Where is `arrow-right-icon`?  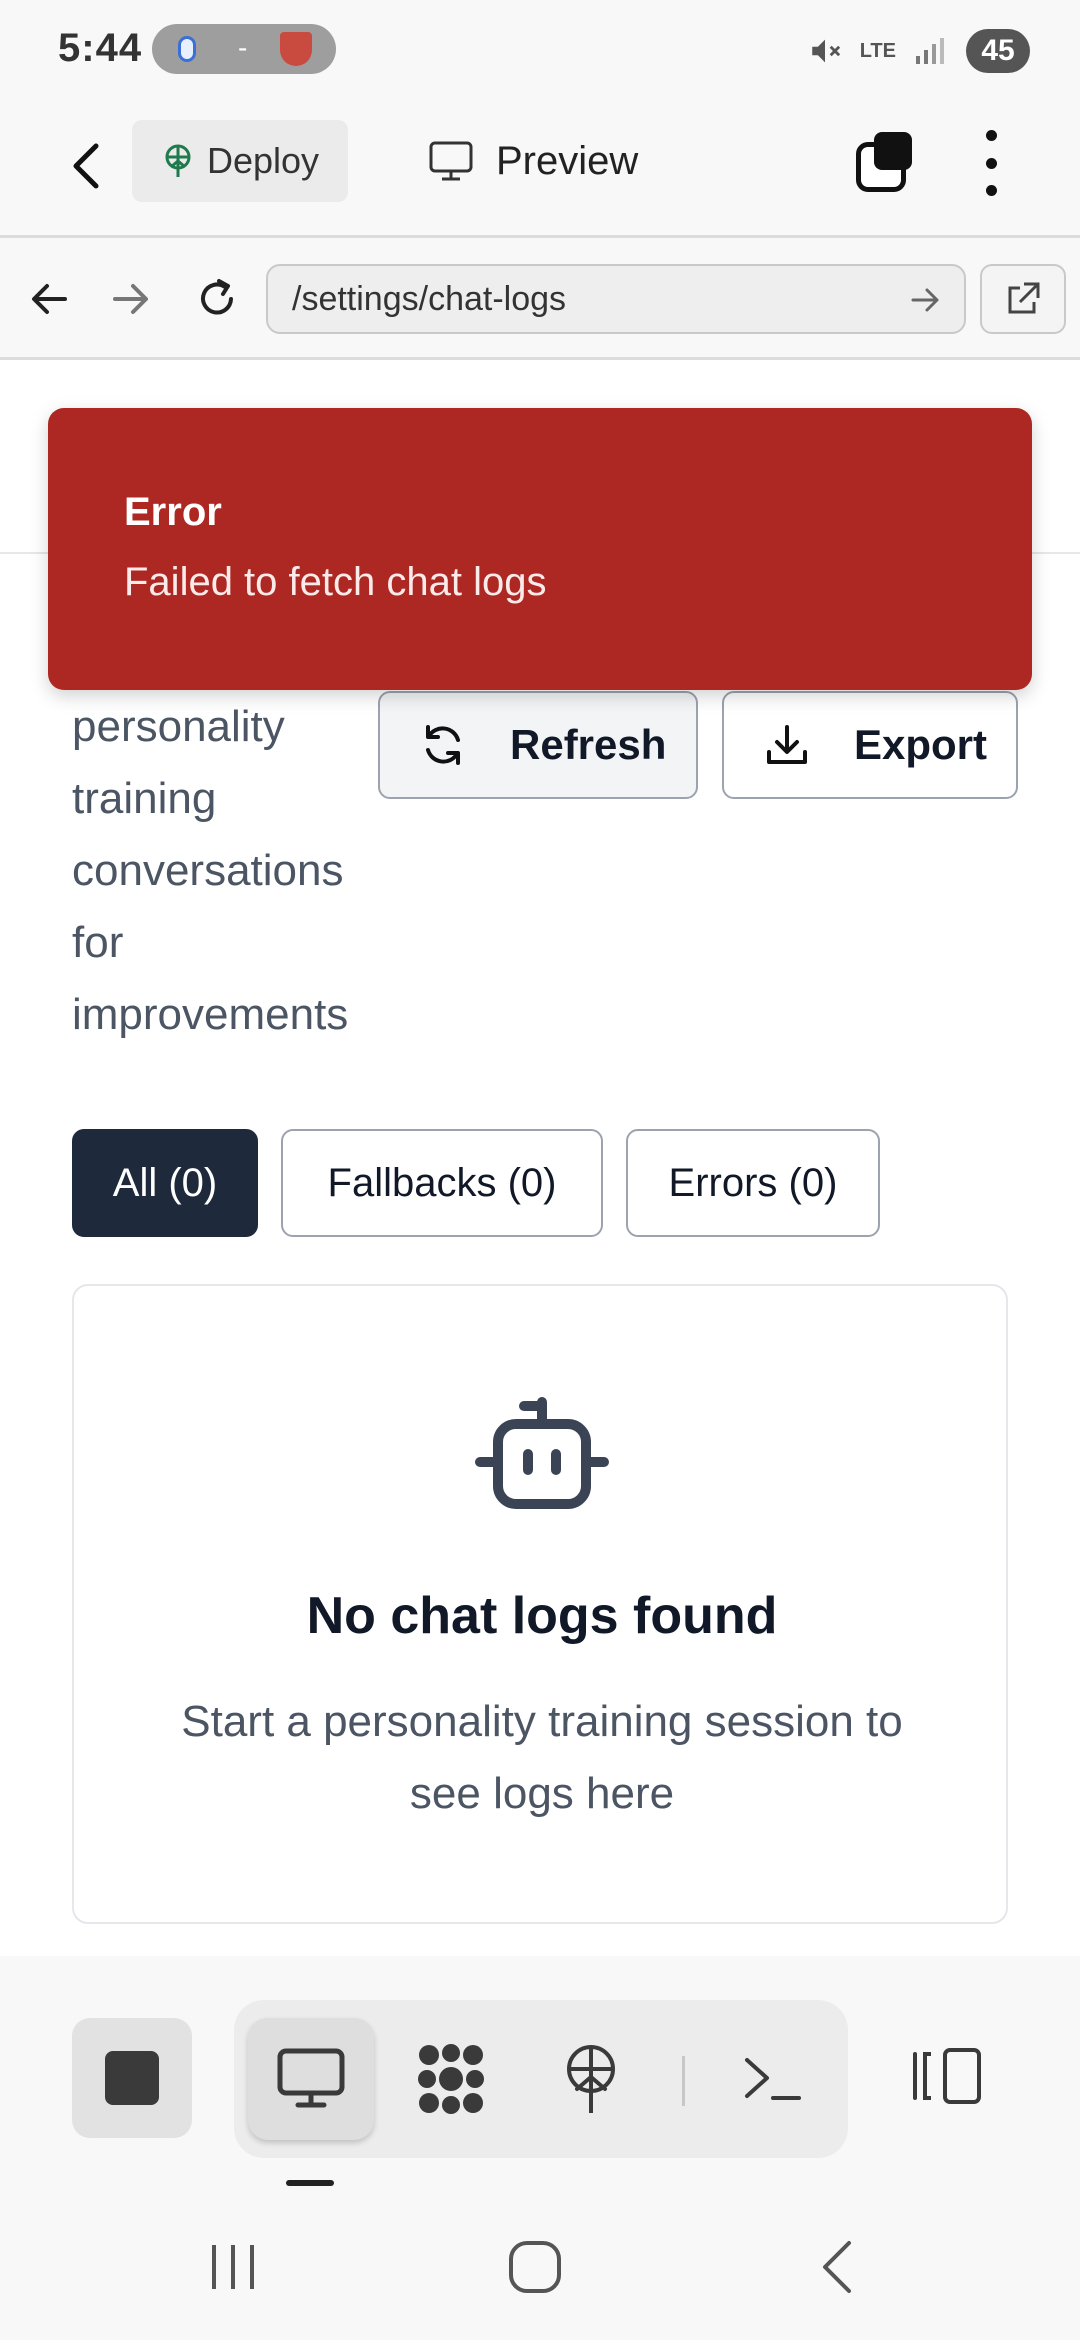
arrow-right-icon is located at coordinates (130, 299).